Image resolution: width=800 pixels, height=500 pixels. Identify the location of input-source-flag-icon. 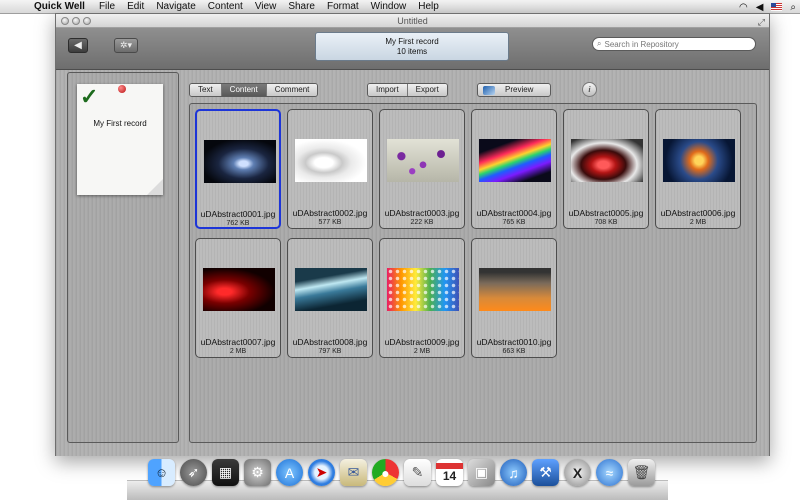
(777, 7).